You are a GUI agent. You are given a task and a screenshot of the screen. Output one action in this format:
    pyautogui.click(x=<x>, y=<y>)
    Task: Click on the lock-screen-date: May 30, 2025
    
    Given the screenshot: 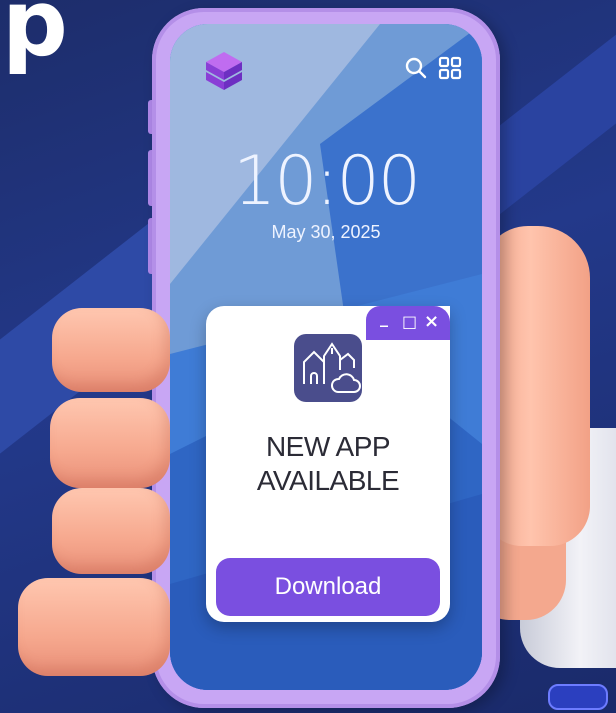 What is the action you would take?
    pyautogui.click(x=326, y=232)
    